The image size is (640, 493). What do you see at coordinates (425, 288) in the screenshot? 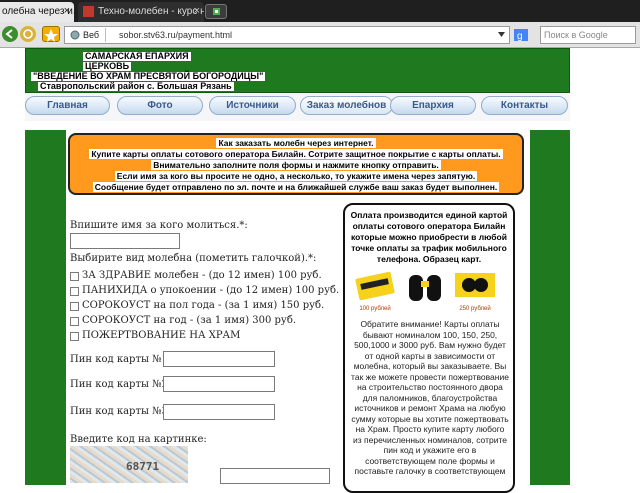
I see `binoculars-icon` at bounding box center [425, 288].